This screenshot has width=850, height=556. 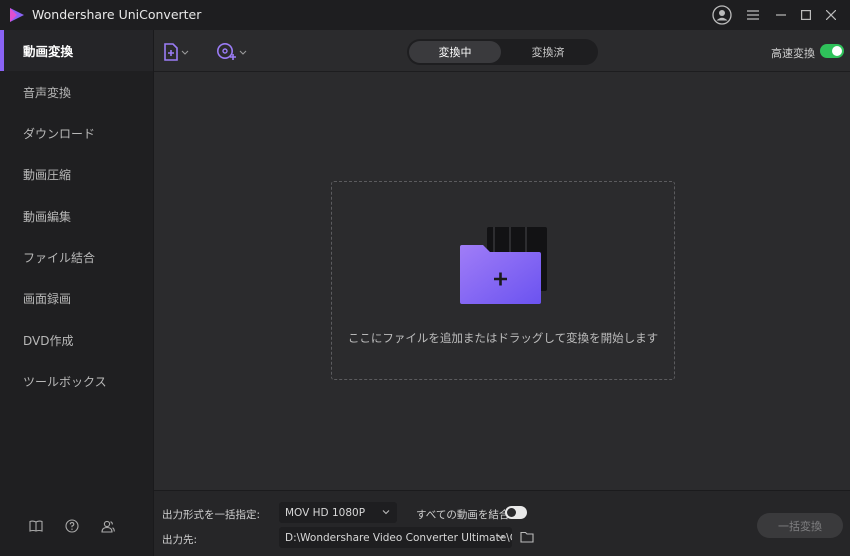 What do you see at coordinates (47, 217) in the screenshot?
I see `sidebar-item-label: 動画編集` at bounding box center [47, 217].